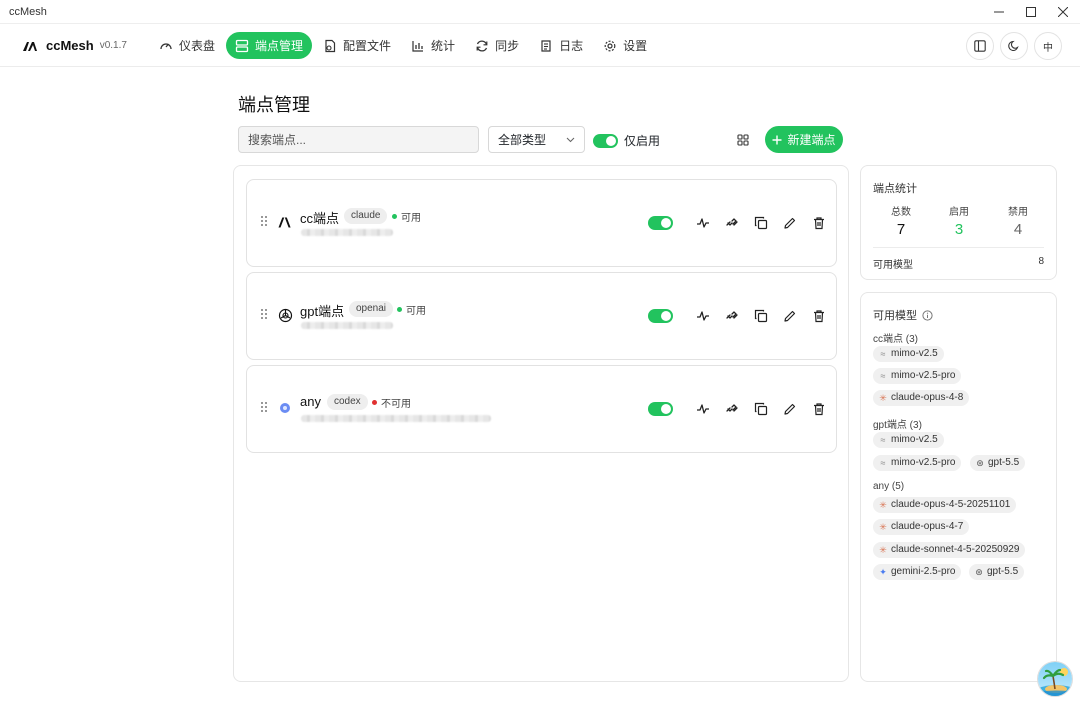 The width and height of the screenshot is (1080, 705). What do you see at coordinates (927, 397) in the screenshot?
I see `model-name: claude-opus-4-8` at bounding box center [927, 397].